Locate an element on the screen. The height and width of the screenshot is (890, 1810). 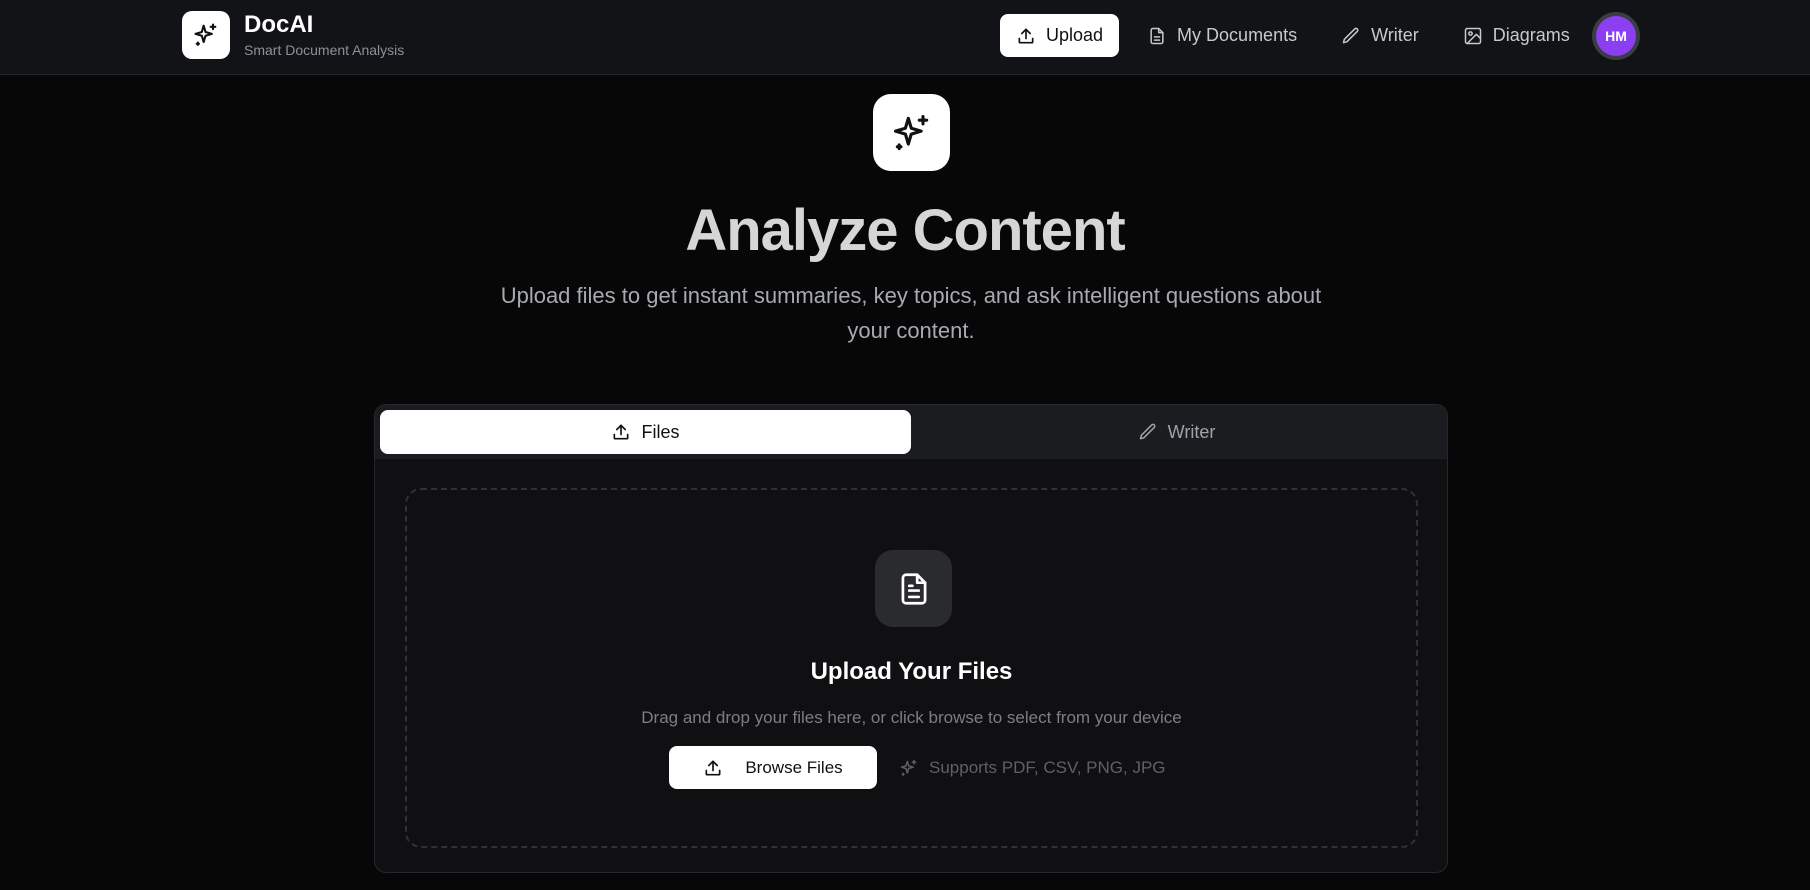
brand-tagline: Smart Document Analysis is located at coordinates (324, 50).